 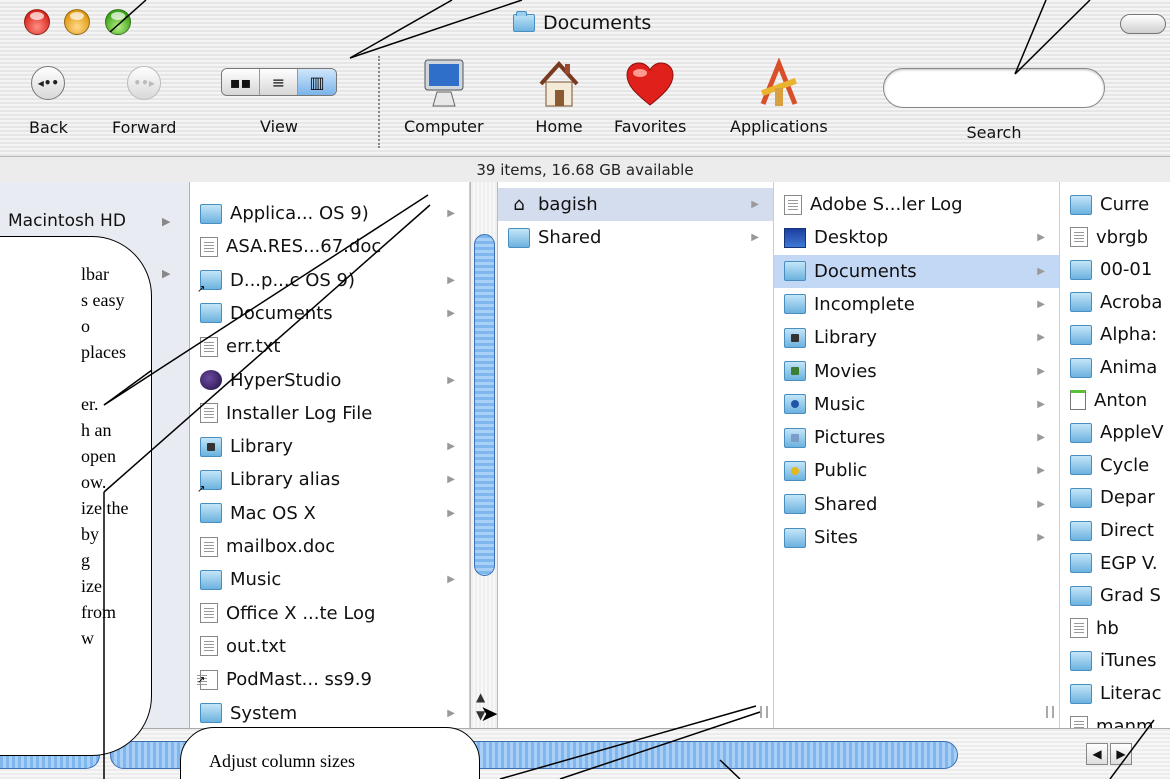 I want to click on list-item: Grad S, so click(x=1115, y=595).